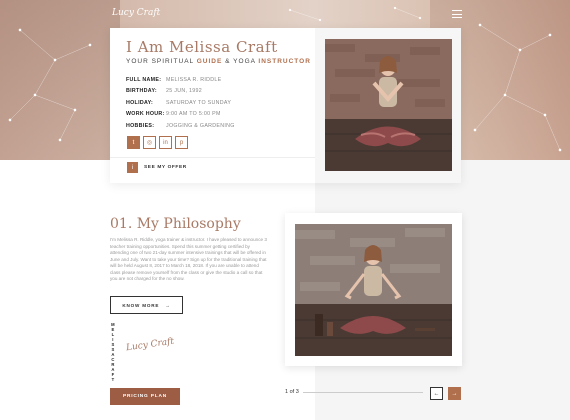 This screenshot has height=420, width=570. I want to click on twitter-icon: t, so click(133, 142).